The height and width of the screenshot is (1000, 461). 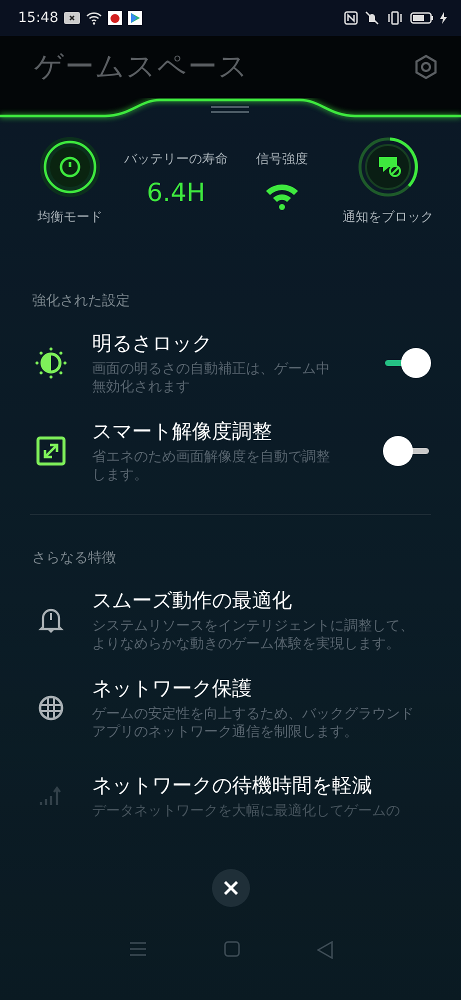 I want to click on app-title: ゲームスペース, so click(x=142, y=66).